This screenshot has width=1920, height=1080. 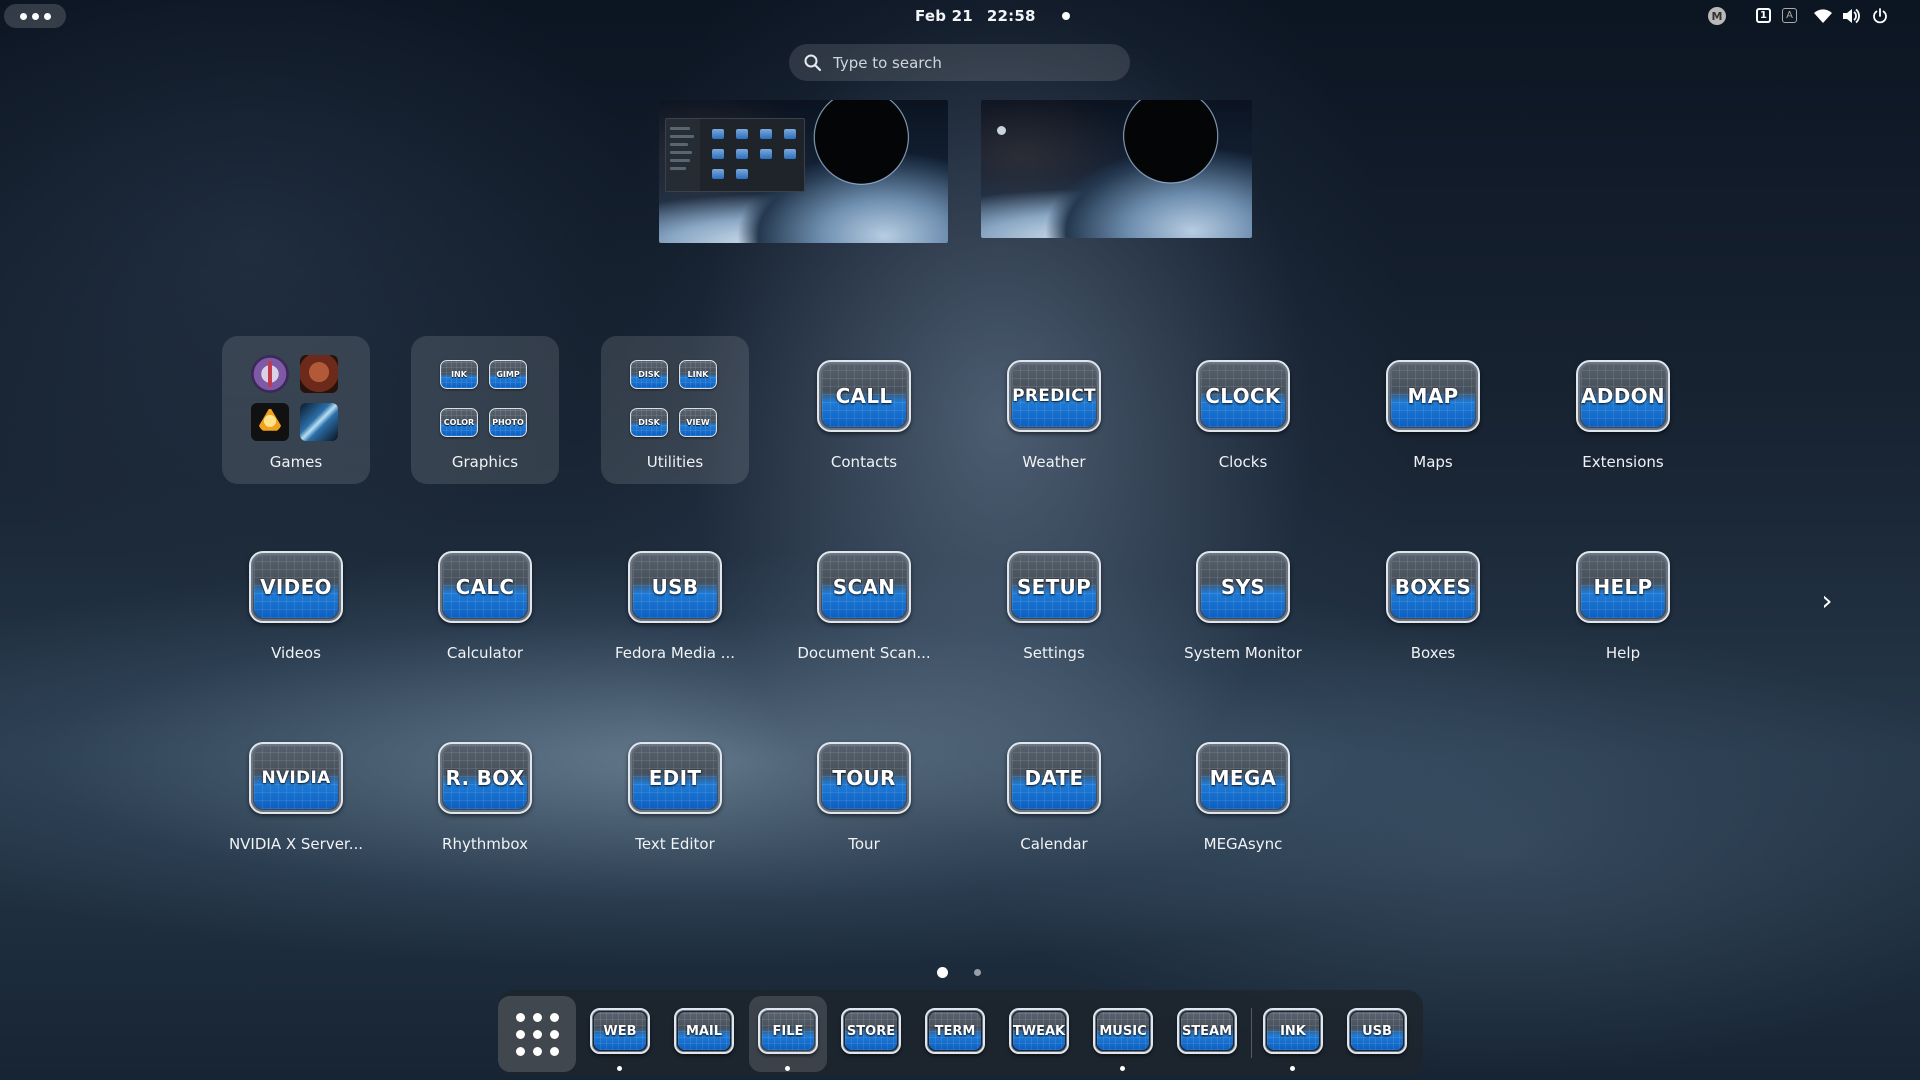 I want to click on app-maps: MAP Maps, so click(x=1433, y=410).